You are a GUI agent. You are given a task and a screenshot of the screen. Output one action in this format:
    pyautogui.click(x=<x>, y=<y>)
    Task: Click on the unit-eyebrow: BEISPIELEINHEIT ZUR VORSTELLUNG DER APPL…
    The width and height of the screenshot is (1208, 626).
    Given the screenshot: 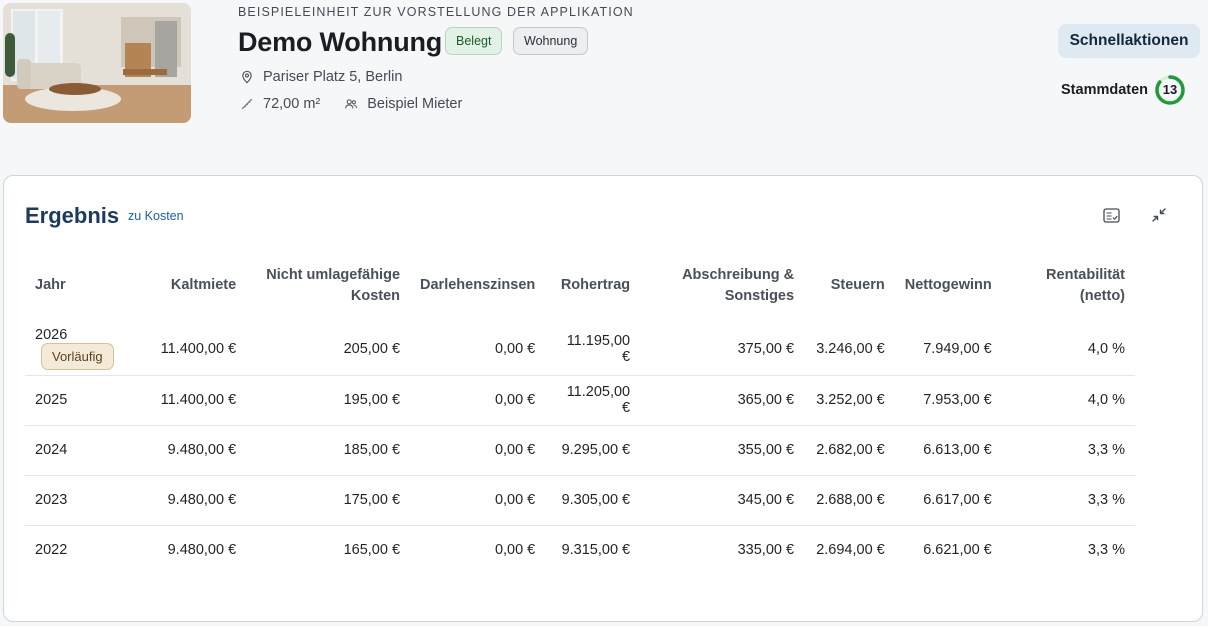 What is the action you would take?
    pyautogui.click(x=436, y=12)
    